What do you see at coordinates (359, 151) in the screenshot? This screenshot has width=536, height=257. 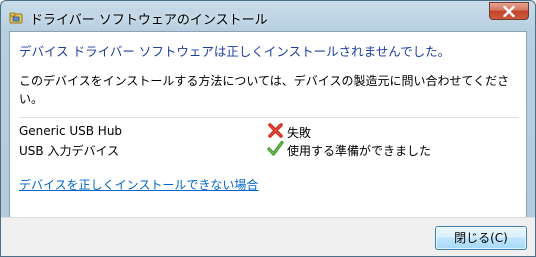 I see `device-status-text: 使用する準備ができました` at bounding box center [359, 151].